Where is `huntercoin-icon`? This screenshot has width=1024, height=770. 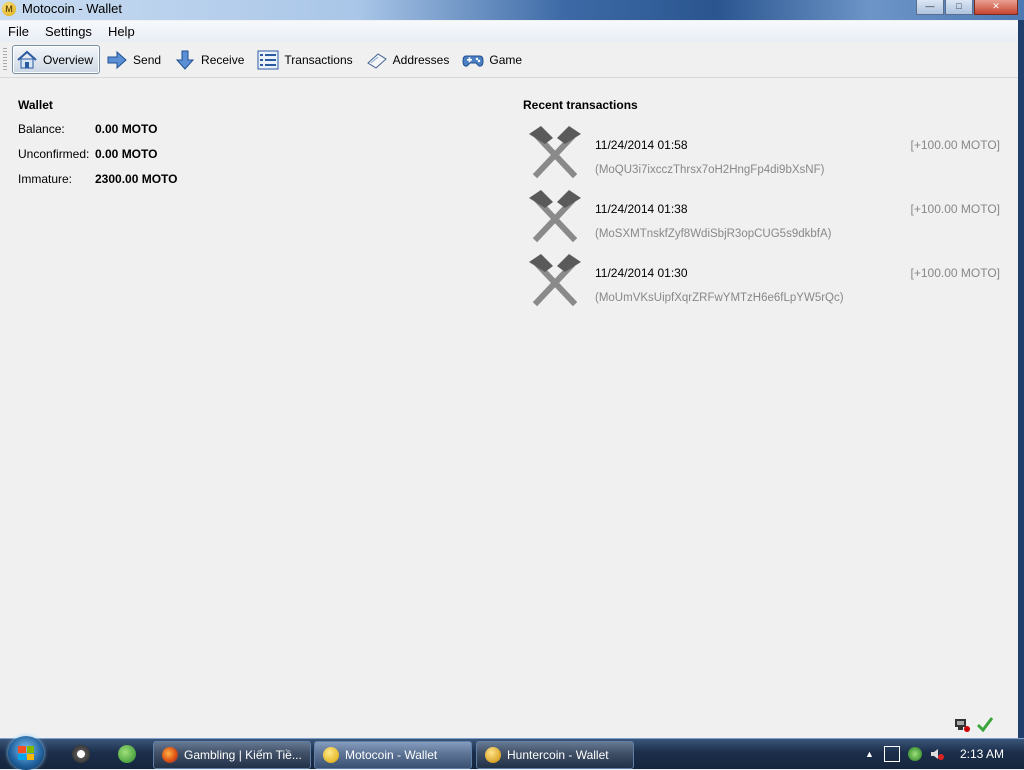 huntercoin-icon is located at coordinates (493, 755).